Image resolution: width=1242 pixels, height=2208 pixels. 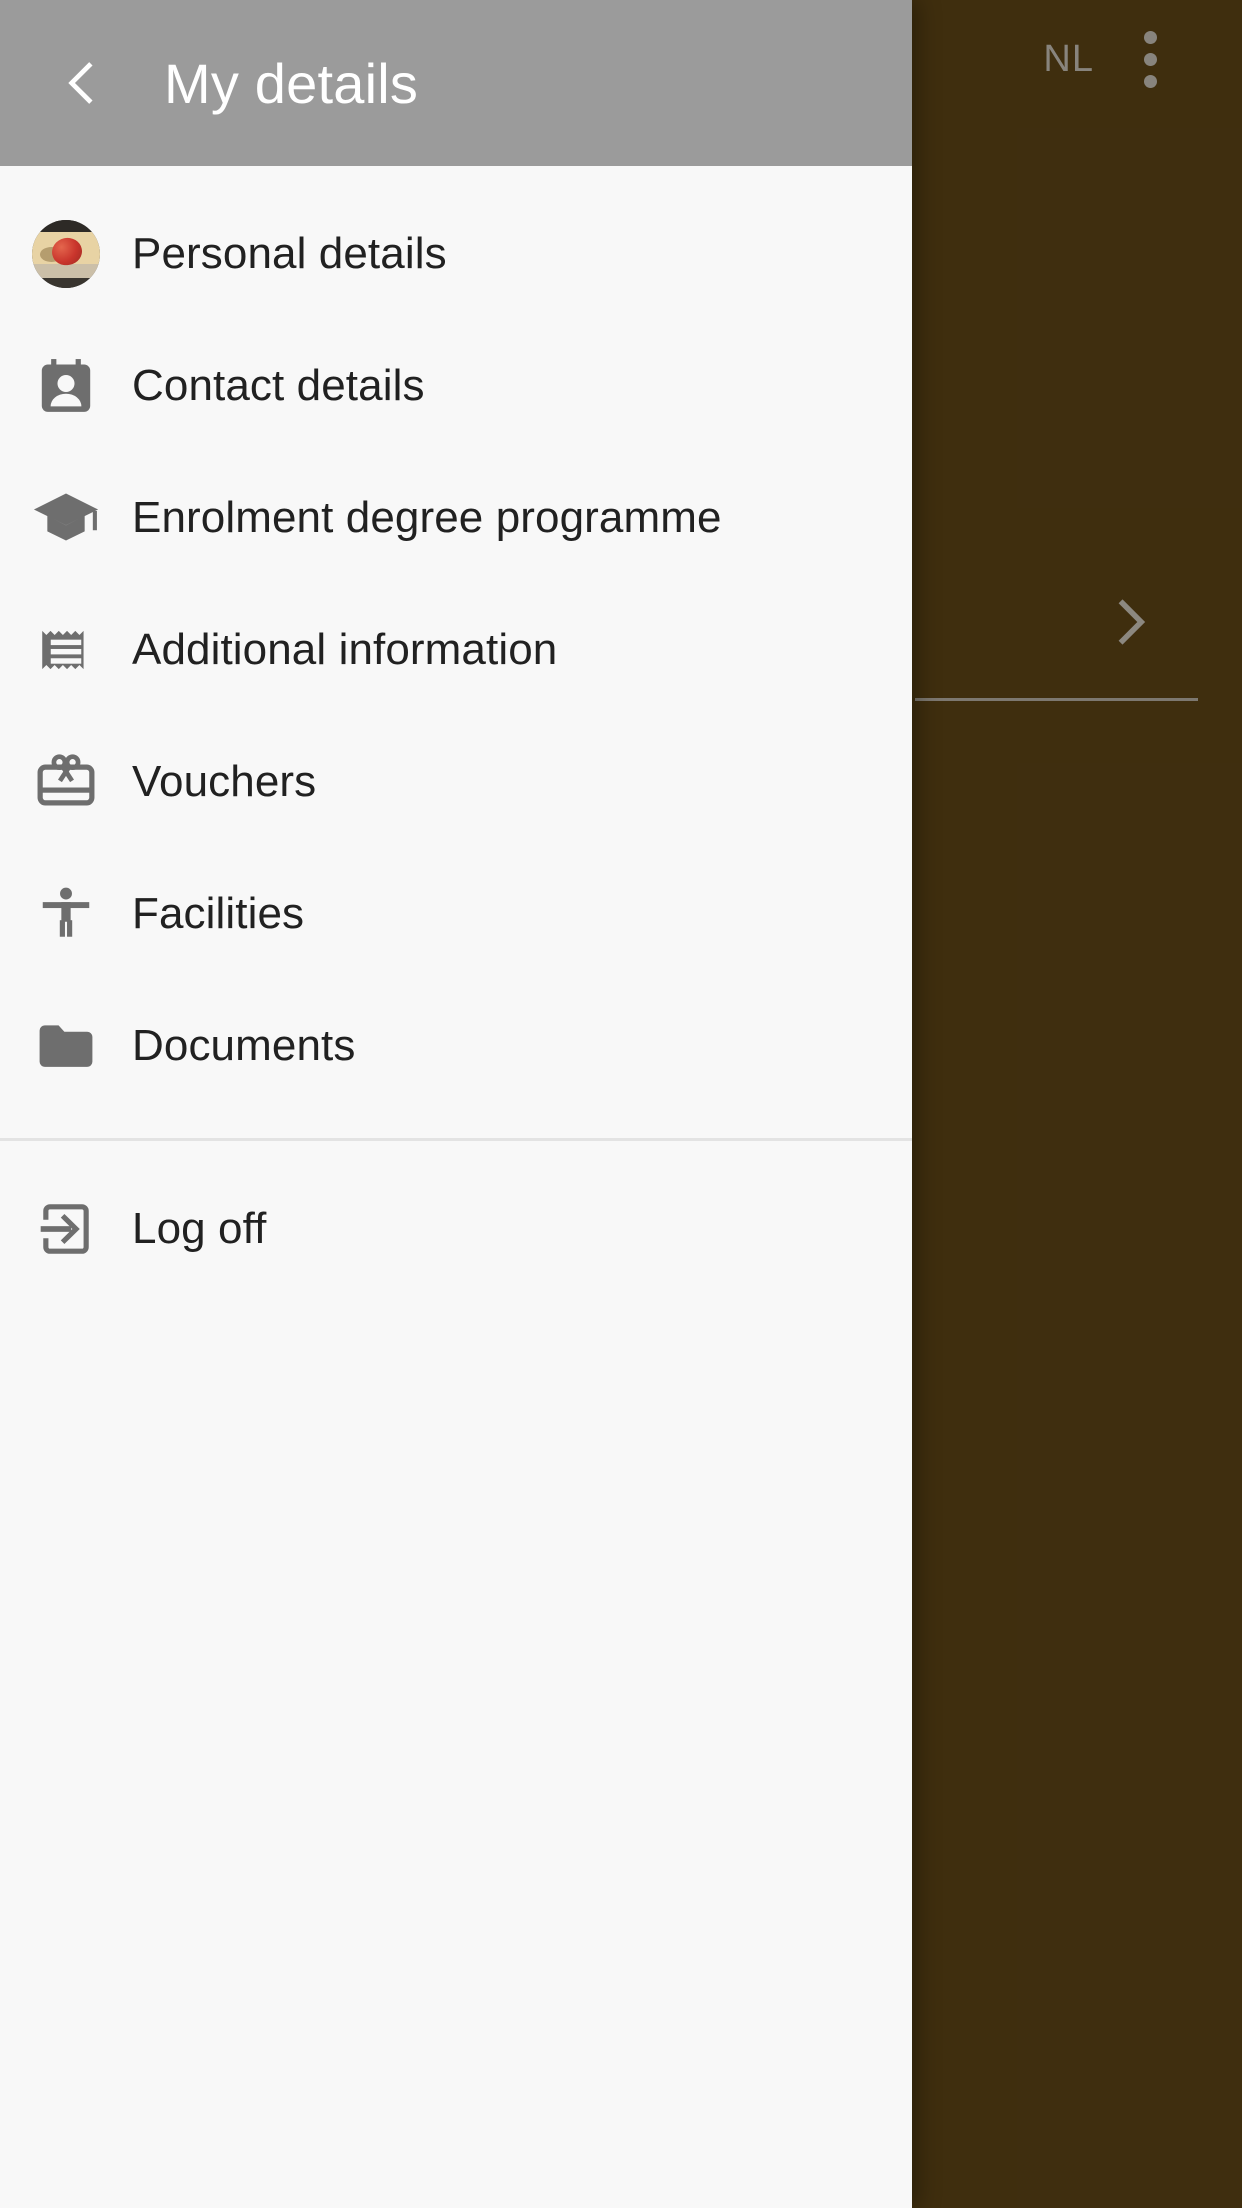 What do you see at coordinates (456, 914) in the screenshot?
I see `sidebar-item-facilities: Facilities` at bounding box center [456, 914].